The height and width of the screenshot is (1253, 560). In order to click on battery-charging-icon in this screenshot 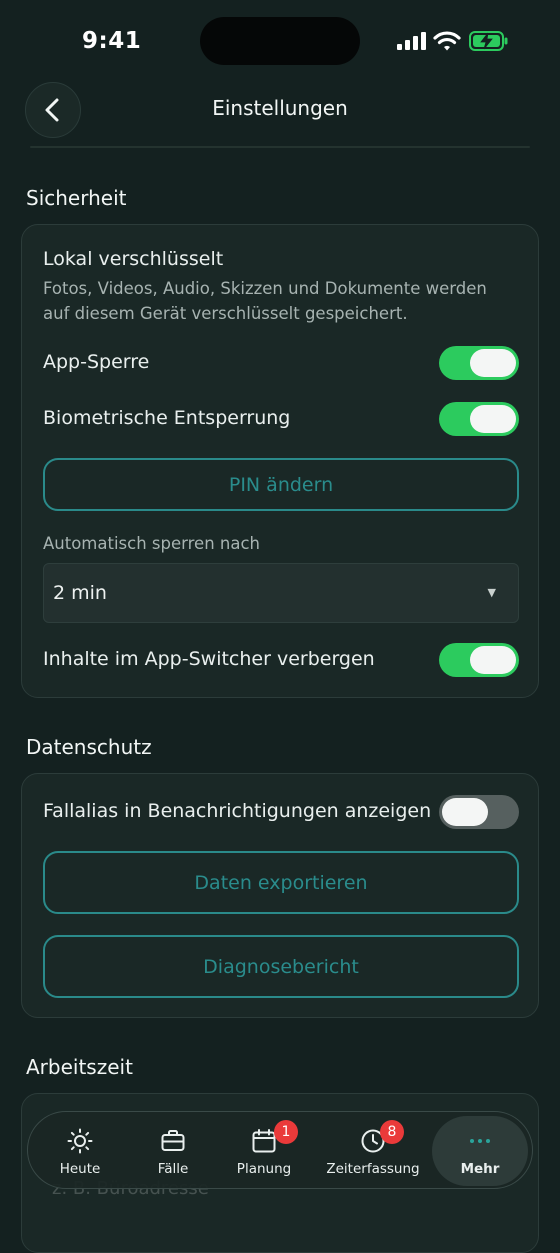, I will do `click(488, 41)`.